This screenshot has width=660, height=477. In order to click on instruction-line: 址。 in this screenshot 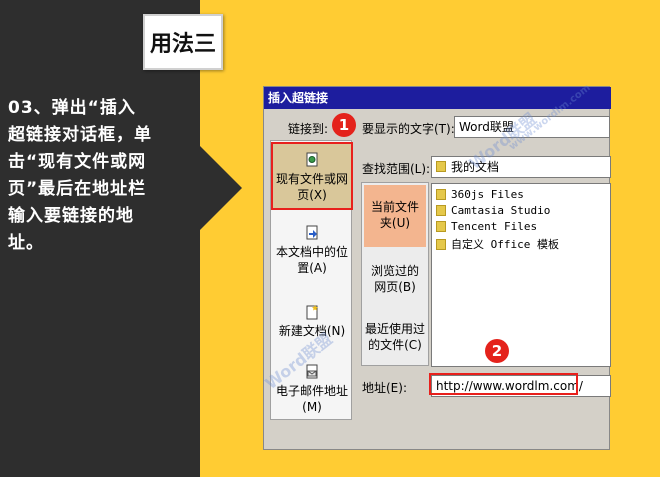, I will do `click(26, 243)`.